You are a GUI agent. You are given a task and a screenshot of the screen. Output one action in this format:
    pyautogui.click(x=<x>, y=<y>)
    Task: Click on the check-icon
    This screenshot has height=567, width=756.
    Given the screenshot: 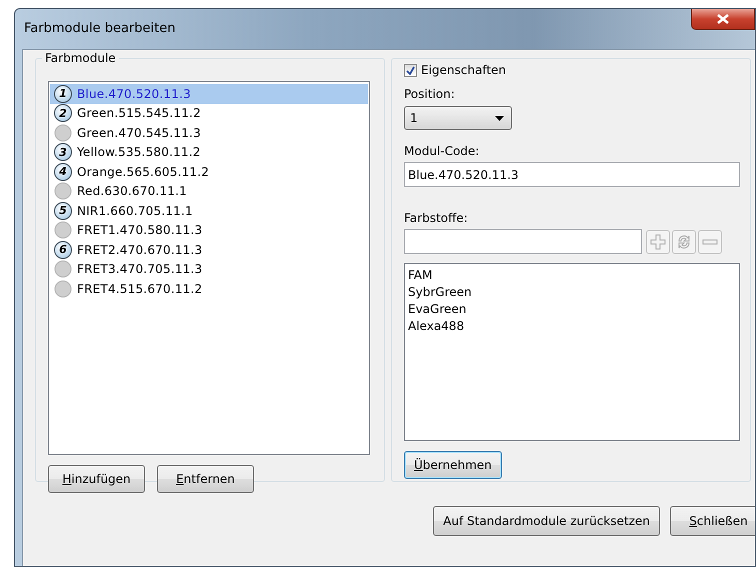 What is the action you would take?
    pyautogui.click(x=410, y=70)
    